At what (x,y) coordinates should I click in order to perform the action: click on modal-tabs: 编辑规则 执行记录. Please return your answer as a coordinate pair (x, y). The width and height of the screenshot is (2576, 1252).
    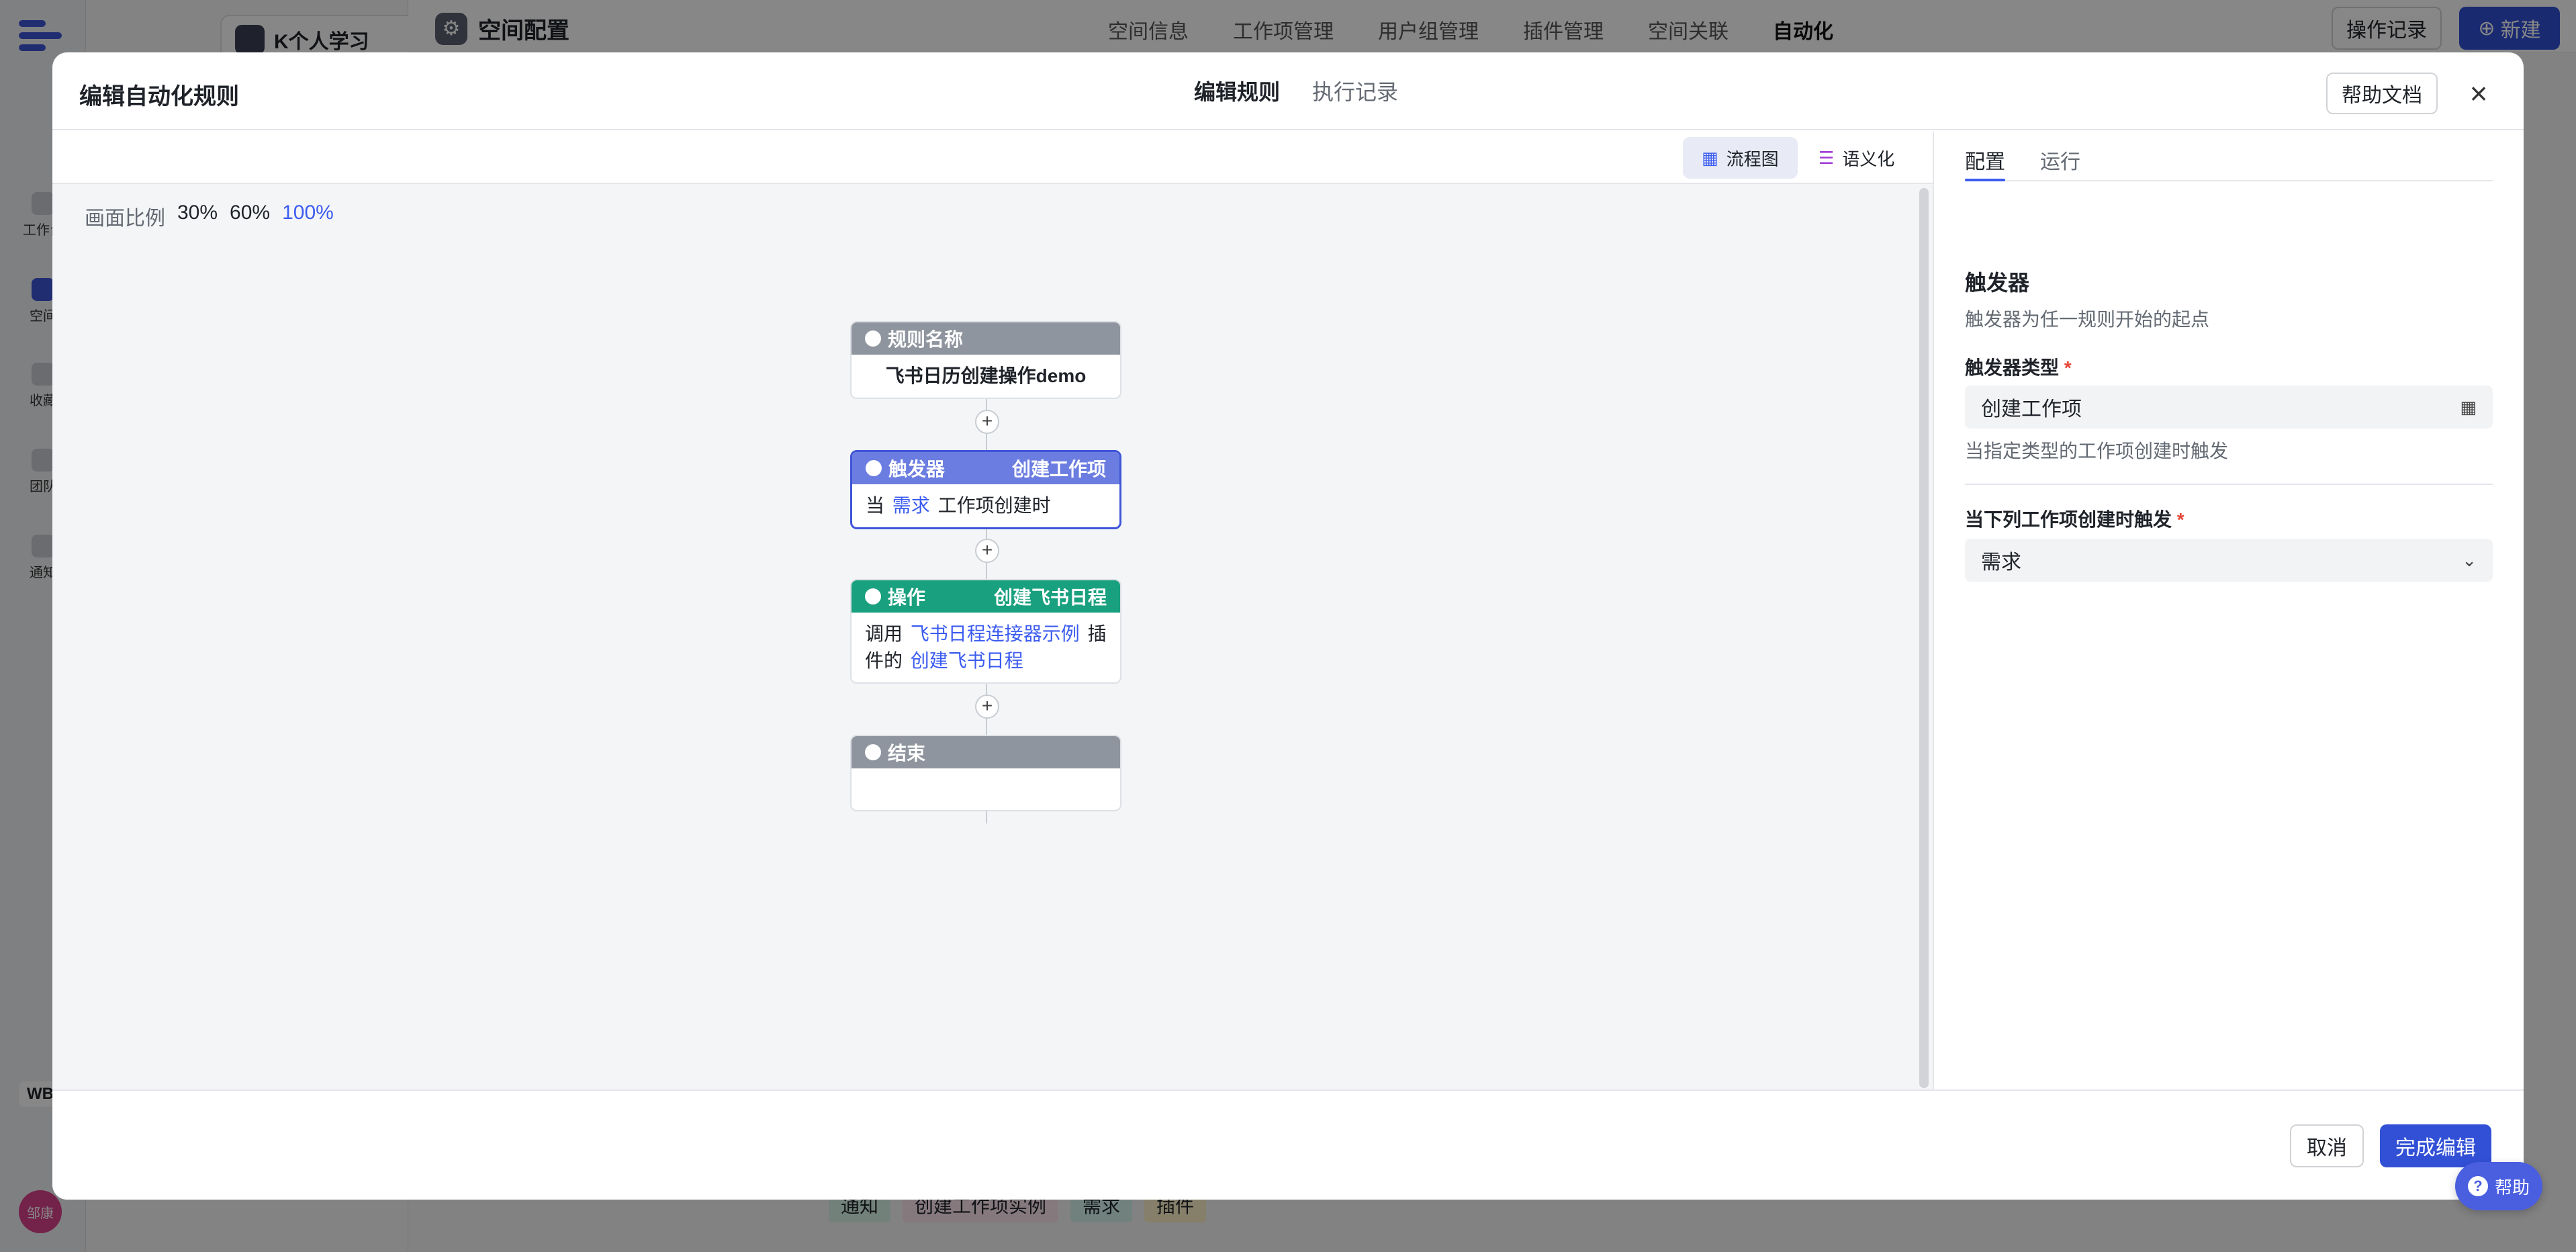
    Looking at the image, I should click on (1296, 93).